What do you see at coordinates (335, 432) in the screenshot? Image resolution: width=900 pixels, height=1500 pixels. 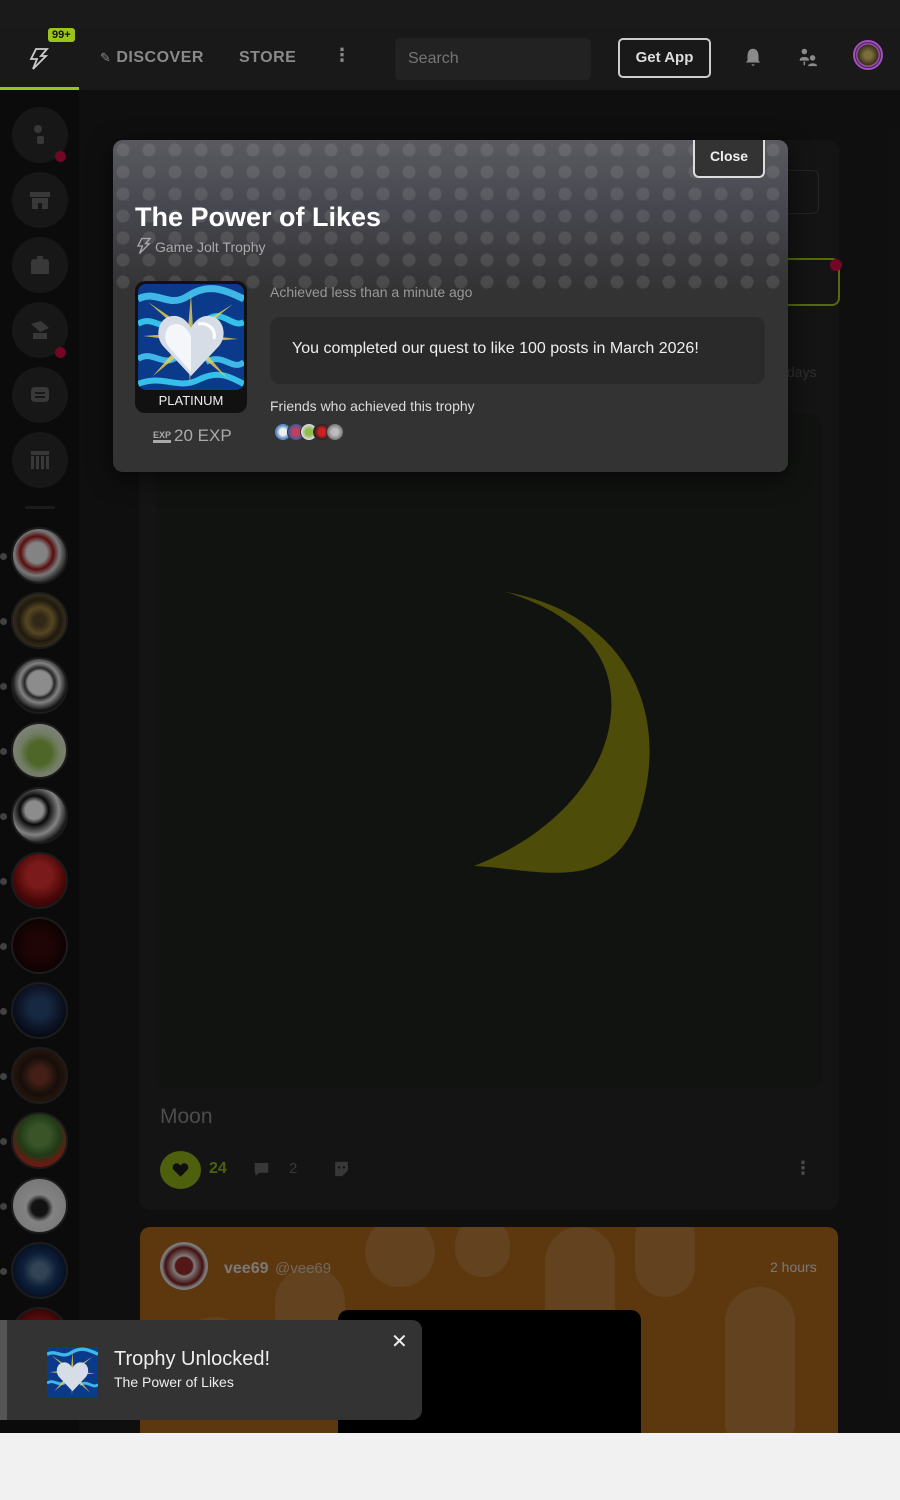 I see `friend-avatar` at bounding box center [335, 432].